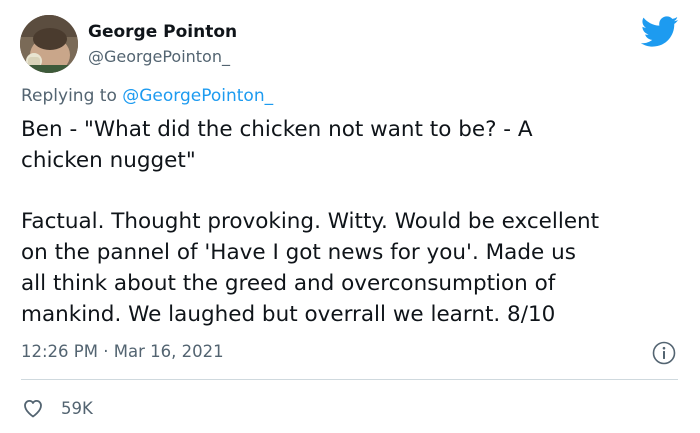 Image resolution: width=700 pixels, height=433 pixels. What do you see at coordinates (159, 56) in the screenshot?
I see `author-handle: @GeorgePointon_` at bounding box center [159, 56].